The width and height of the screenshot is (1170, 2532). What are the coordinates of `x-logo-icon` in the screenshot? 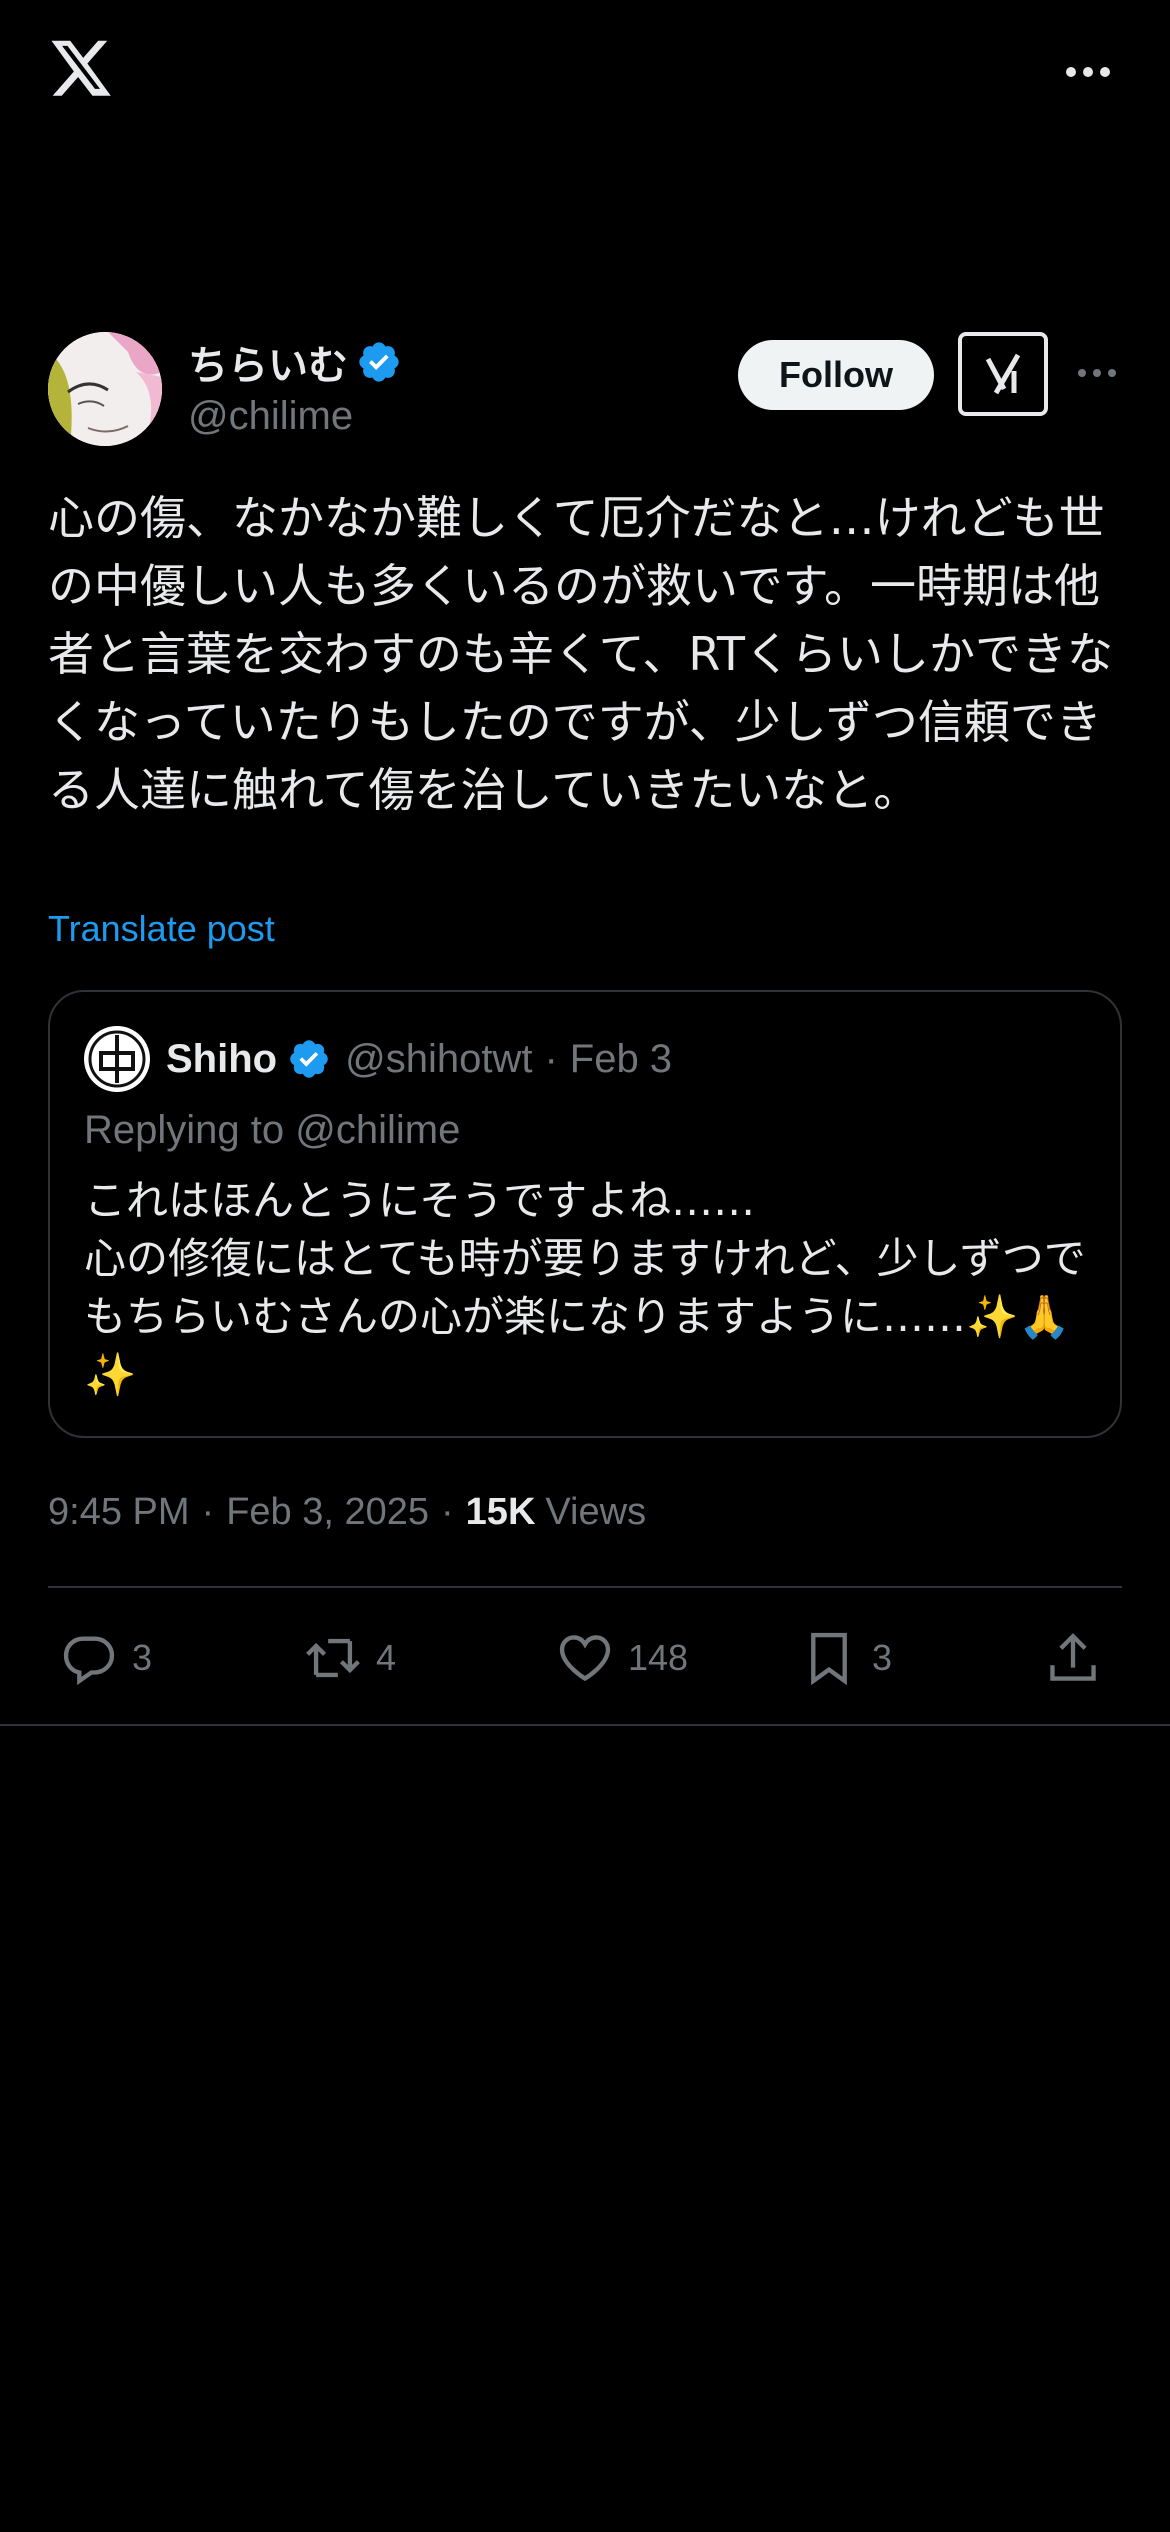 It's located at (81, 71).